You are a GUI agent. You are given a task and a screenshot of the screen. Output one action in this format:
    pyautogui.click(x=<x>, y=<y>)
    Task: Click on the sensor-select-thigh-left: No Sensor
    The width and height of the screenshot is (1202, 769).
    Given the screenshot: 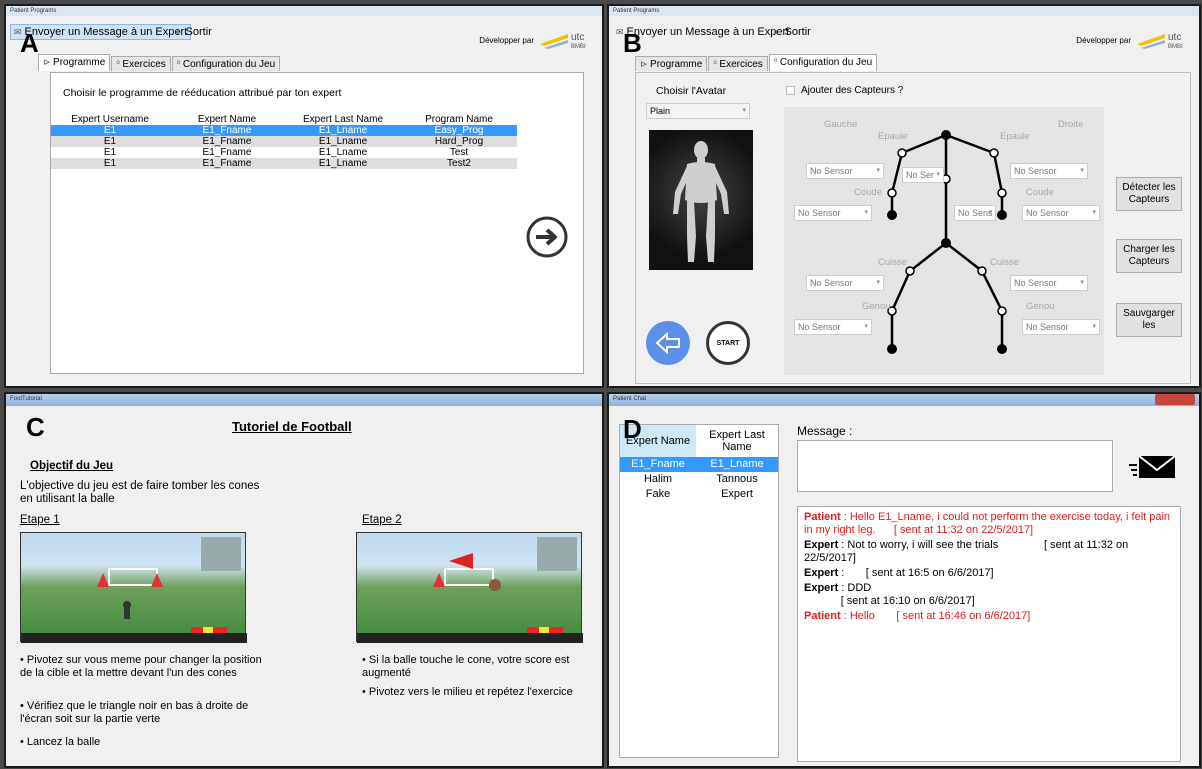 What is the action you would take?
    pyautogui.click(x=845, y=283)
    